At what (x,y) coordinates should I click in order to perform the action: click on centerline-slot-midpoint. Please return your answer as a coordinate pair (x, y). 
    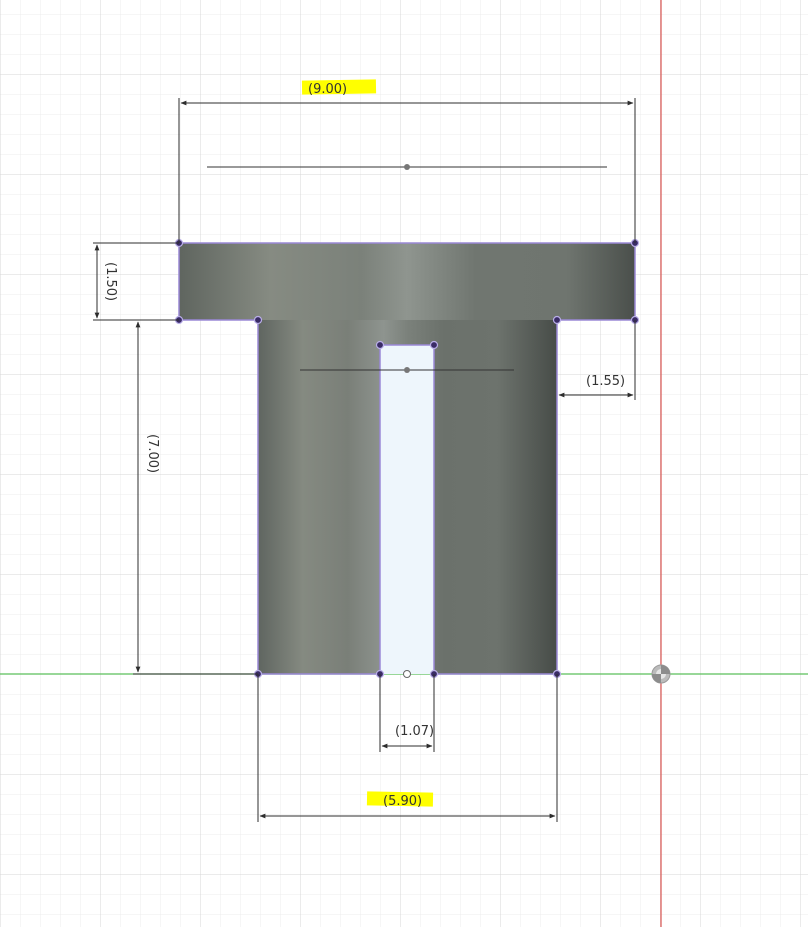
    Looking at the image, I should click on (407, 370).